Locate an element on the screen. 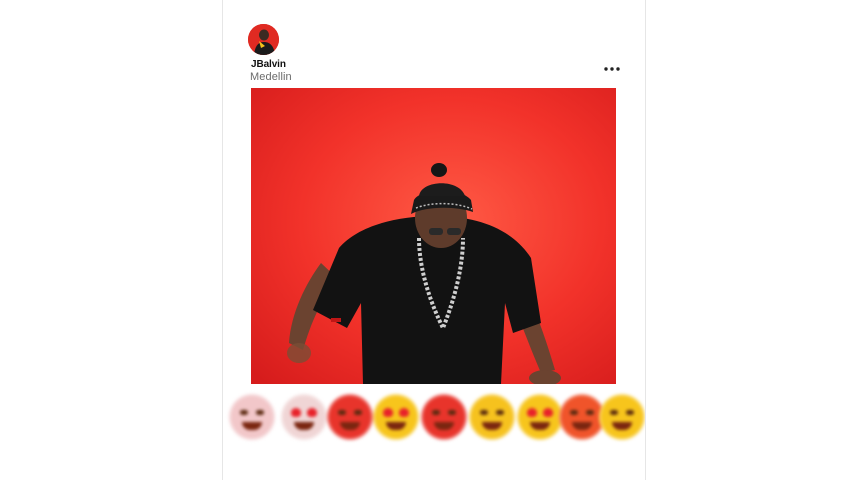  profile-avatar is located at coordinates (263, 39).